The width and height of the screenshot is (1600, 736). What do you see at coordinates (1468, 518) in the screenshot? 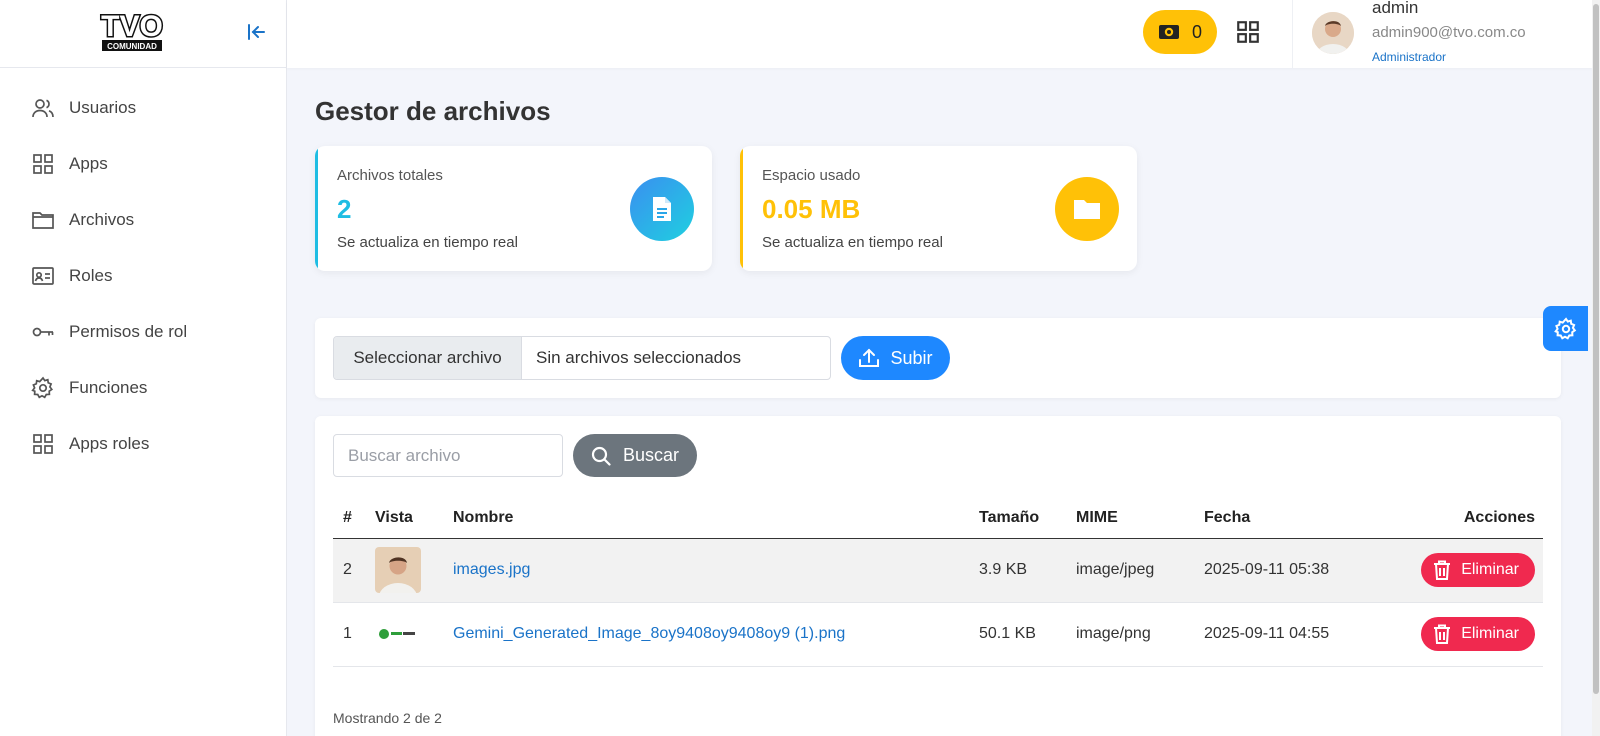
I see `col-header-acciones: Acciones` at bounding box center [1468, 518].